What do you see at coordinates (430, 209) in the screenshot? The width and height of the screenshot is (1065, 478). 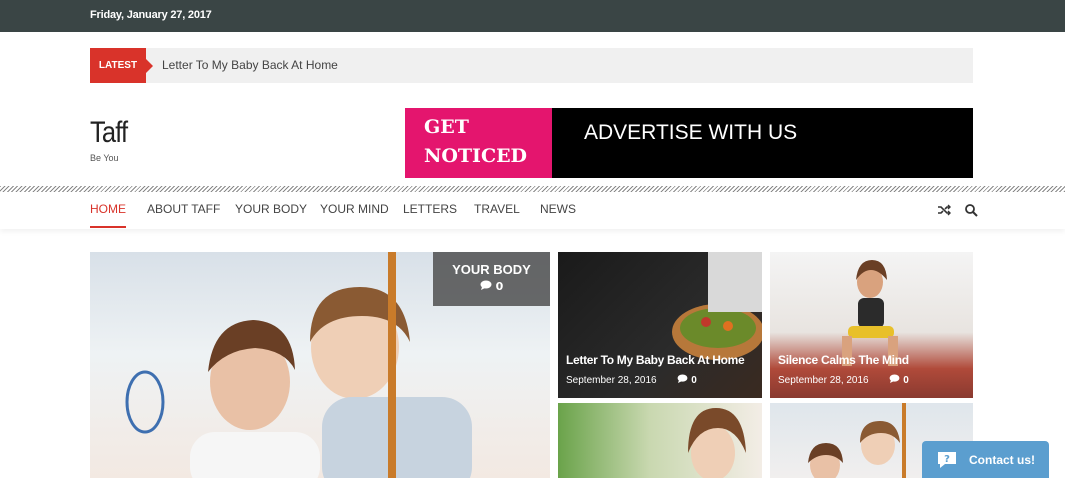 I see `nav-item-letters: LETTERS` at bounding box center [430, 209].